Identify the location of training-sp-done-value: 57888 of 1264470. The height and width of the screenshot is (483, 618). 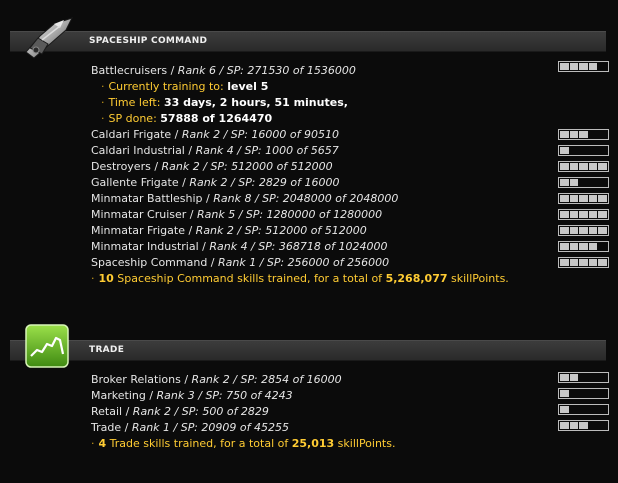
(216, 118).